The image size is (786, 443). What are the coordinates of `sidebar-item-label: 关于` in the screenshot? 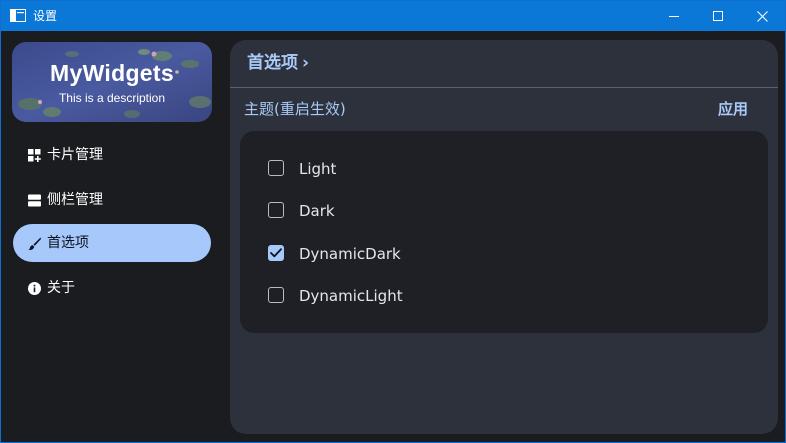 It's located at (61, 288).